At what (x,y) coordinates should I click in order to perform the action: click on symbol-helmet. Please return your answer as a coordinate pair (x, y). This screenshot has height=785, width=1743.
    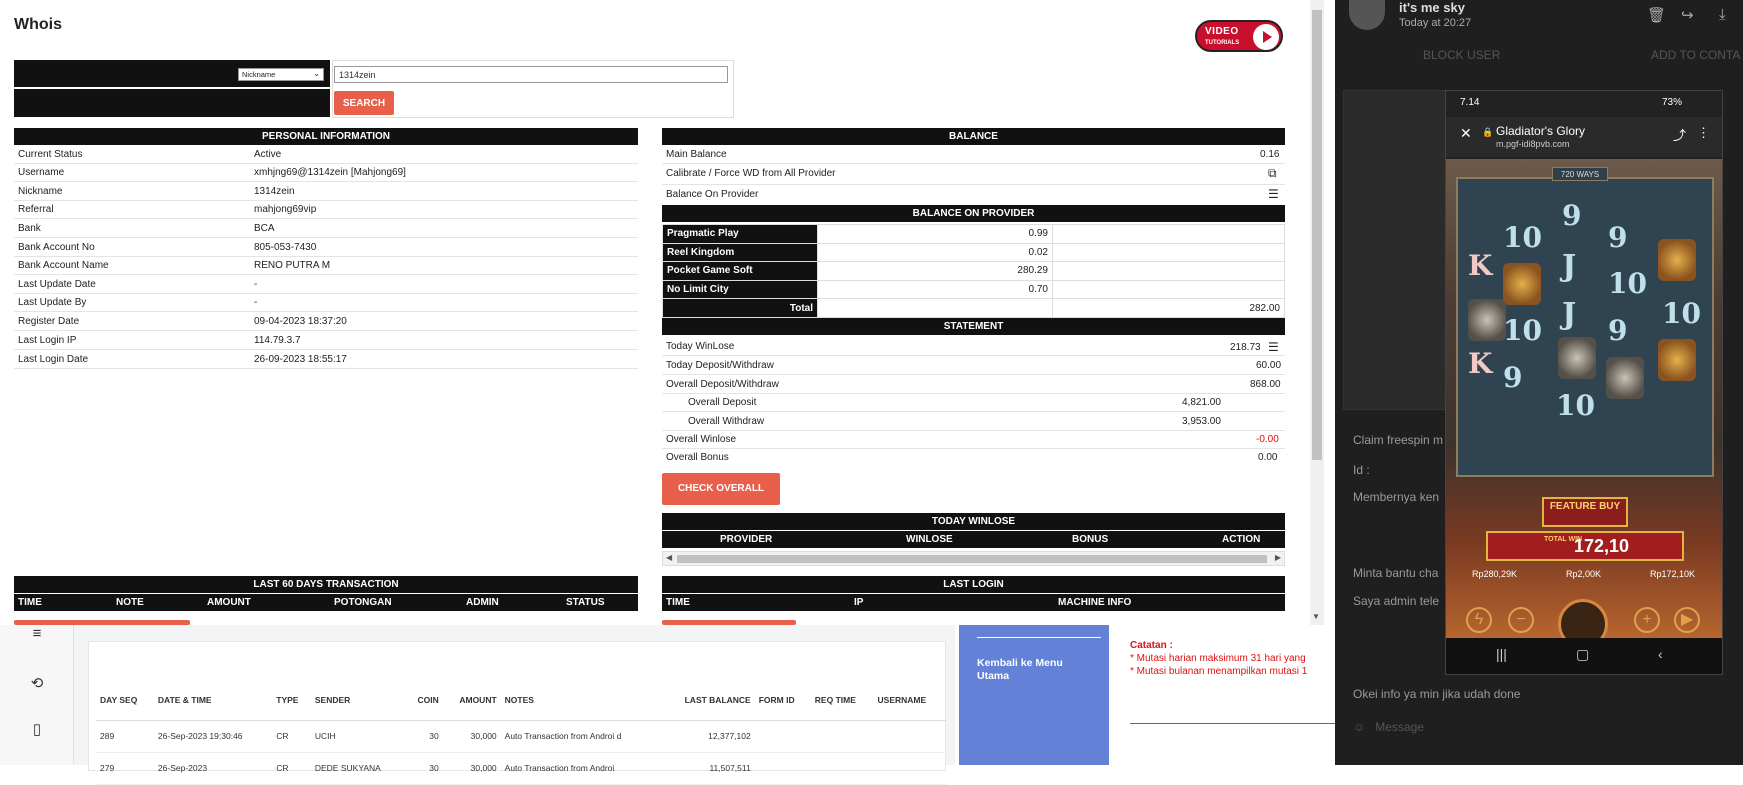
    Looking at the image, I should click on (1625, 378).